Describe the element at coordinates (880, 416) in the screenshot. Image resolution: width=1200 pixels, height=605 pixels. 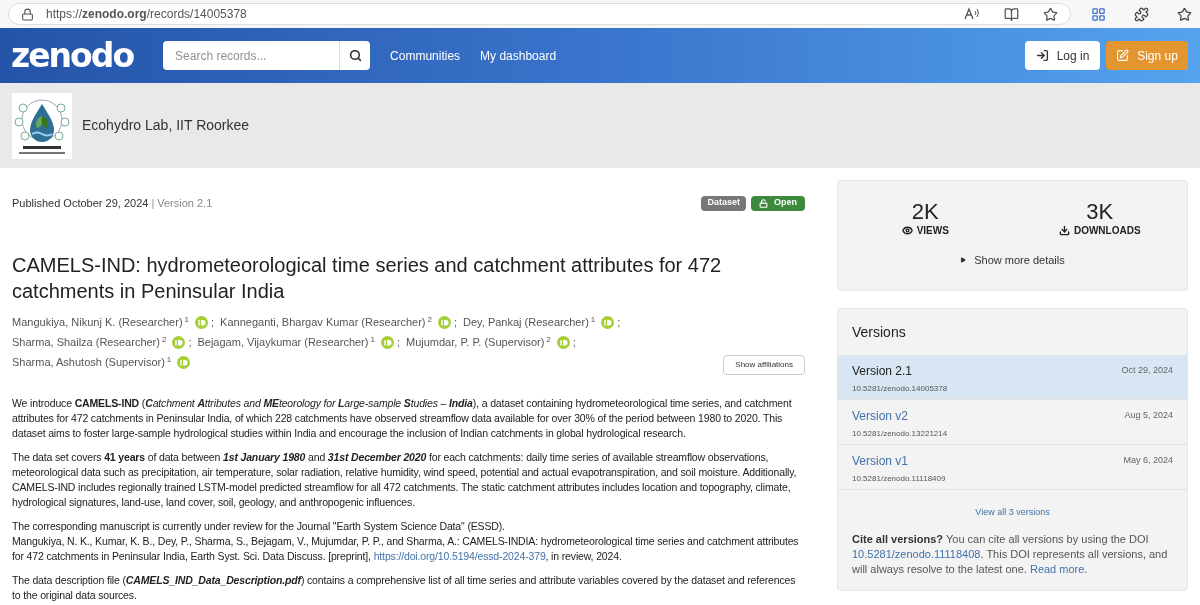
I see `version-name: Version v2` at that location.